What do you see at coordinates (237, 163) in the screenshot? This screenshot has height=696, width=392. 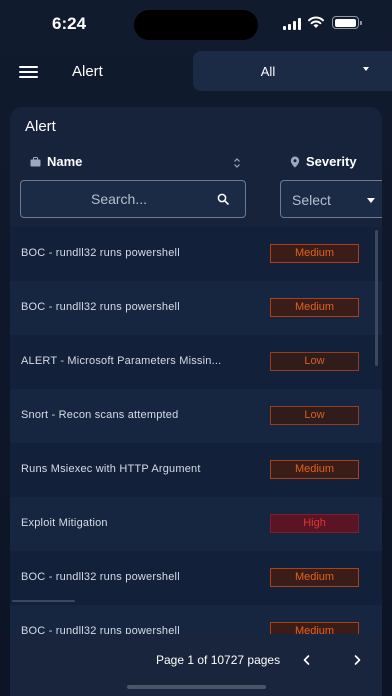 I see `sort-arrows-icon` at bounding box center [237, 163].